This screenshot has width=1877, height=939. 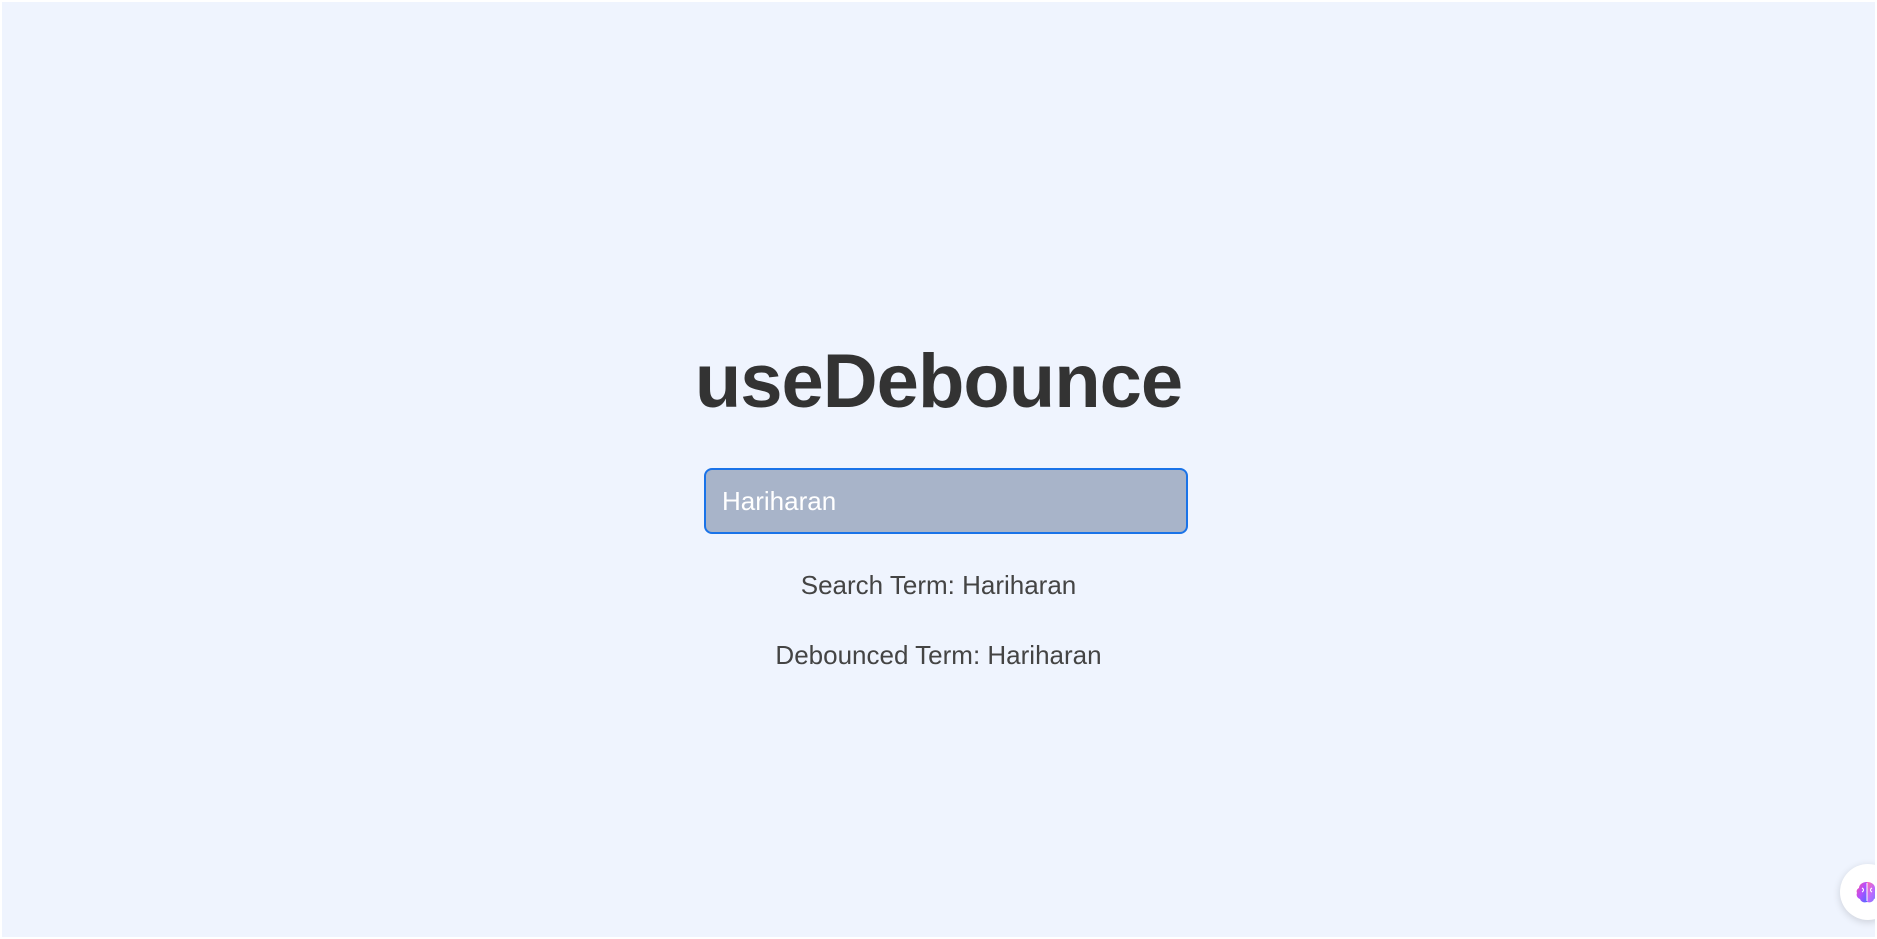 I want to click on debounced-term-text: Debounced Term: Hariharan, so click(x=938, y=655).